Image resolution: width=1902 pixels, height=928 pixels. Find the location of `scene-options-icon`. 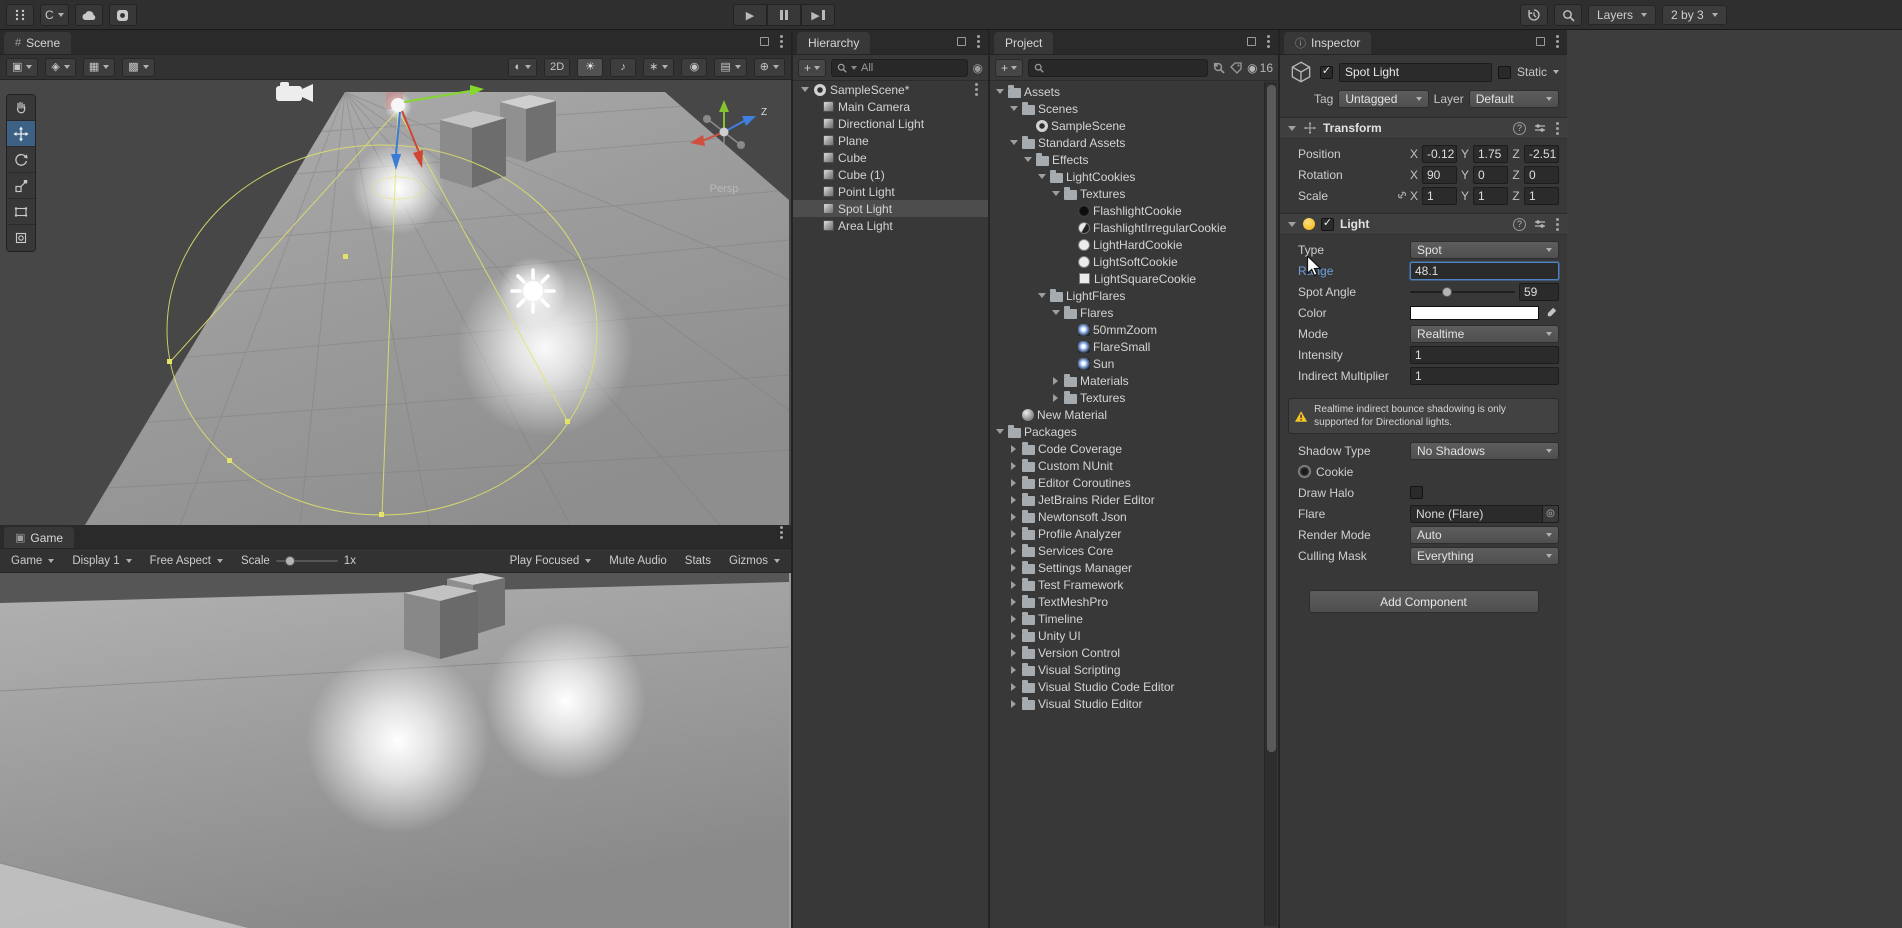

scene-options-icon is located at coordinates (976, 89).